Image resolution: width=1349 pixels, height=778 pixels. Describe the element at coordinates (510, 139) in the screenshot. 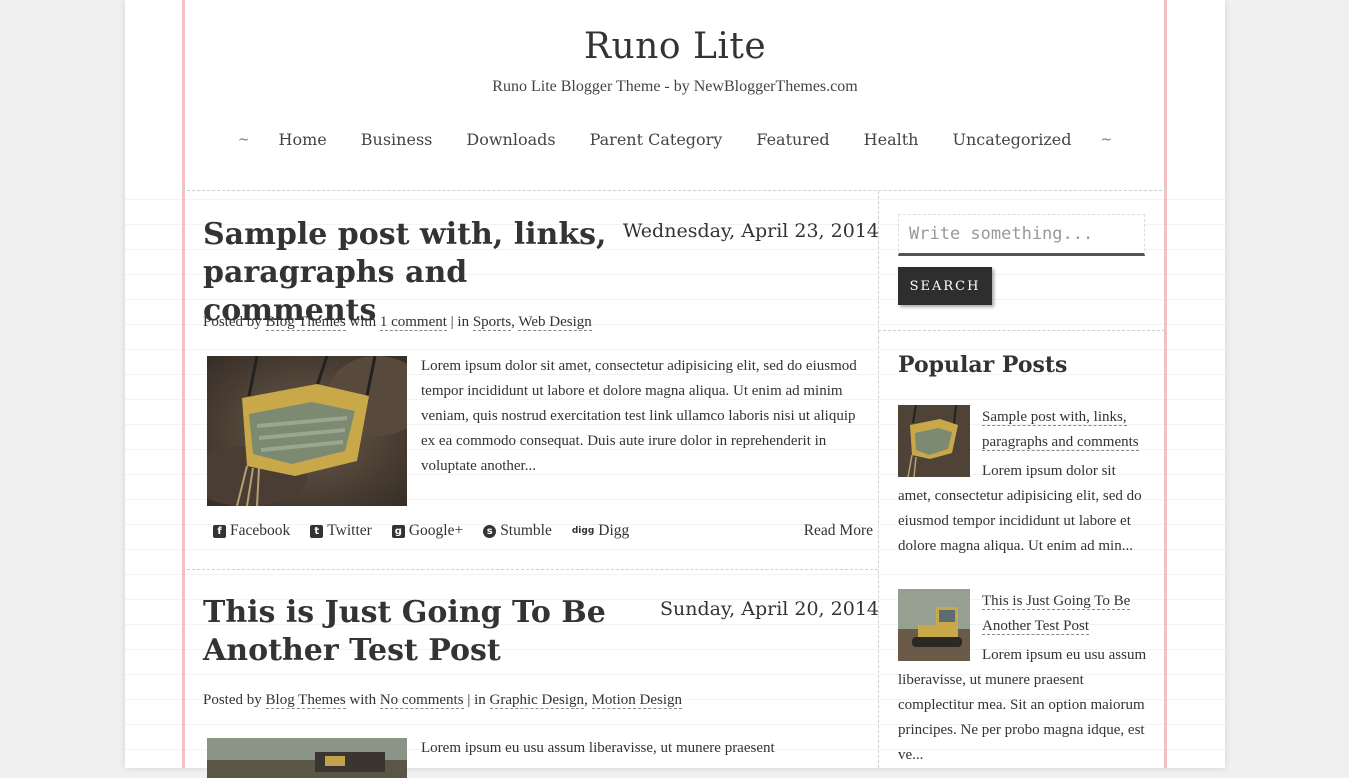

I see `nav-item-downloads: Downloads` at that location.